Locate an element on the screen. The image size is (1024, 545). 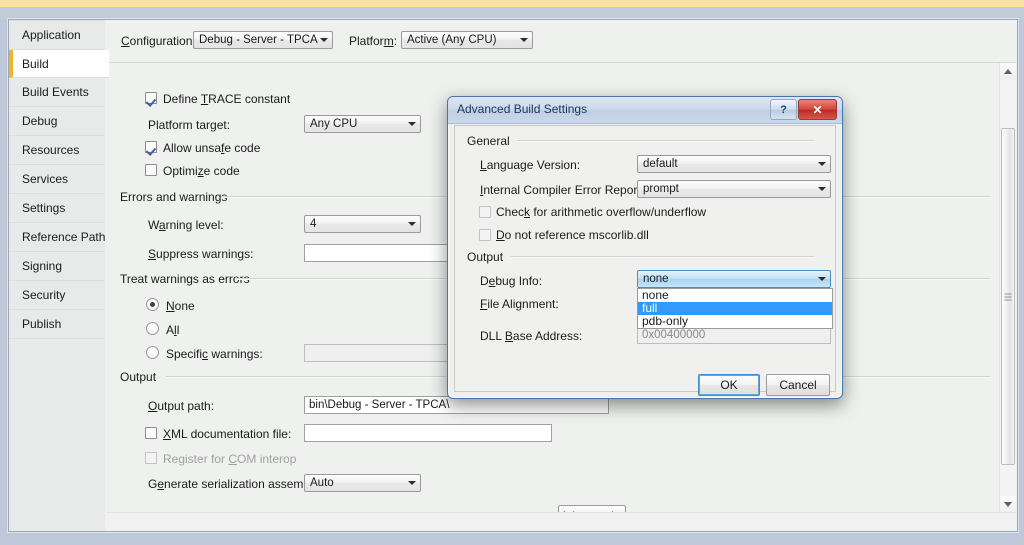
platform-label: Platform: is located at coordinates (373, 41).